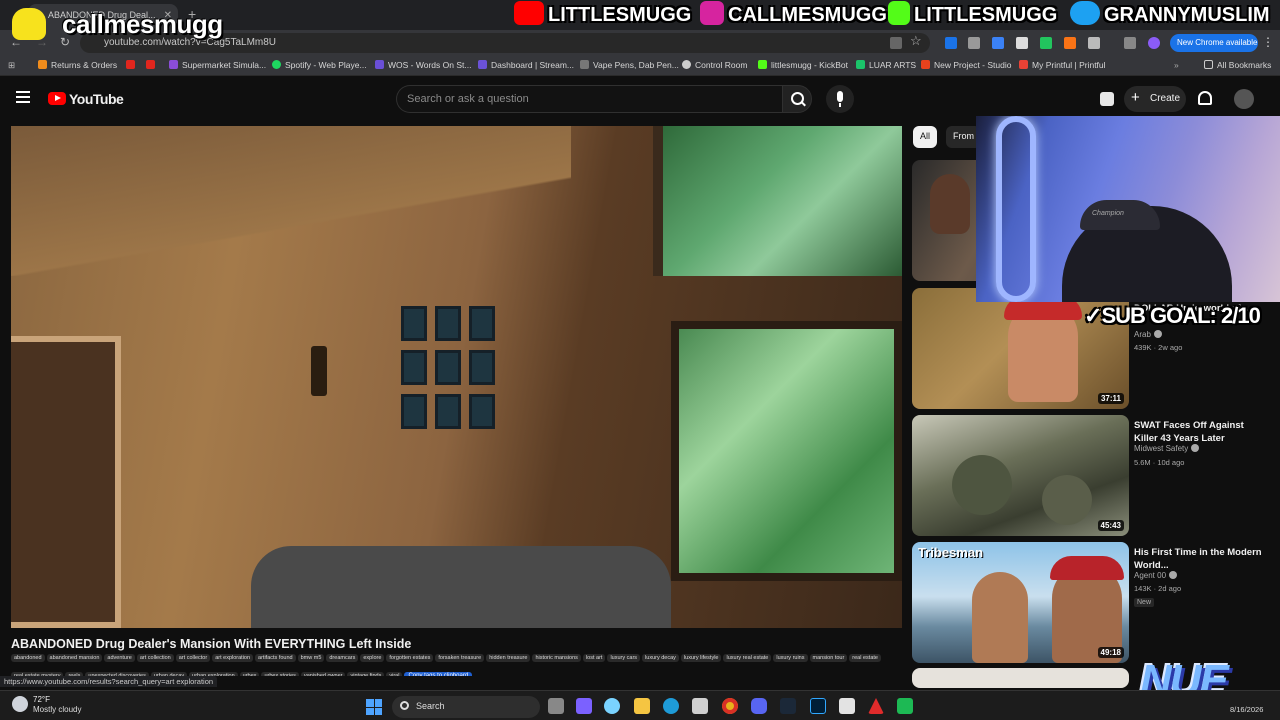 Image resolution: width=1280 pixels, height=720 pixels. What do you see at coordinates (466, 707) in the screenshot?
I see `taskbar-search: Search` at bounding box center [466, 707].